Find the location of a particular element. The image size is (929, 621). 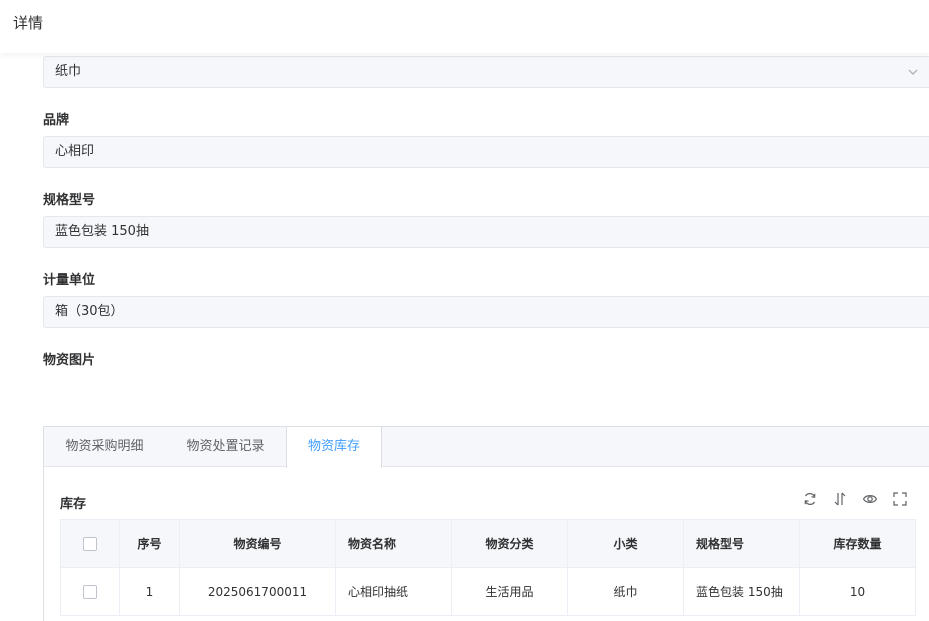

category-select-value: 纸巾 is located at coordinates (68, 71).